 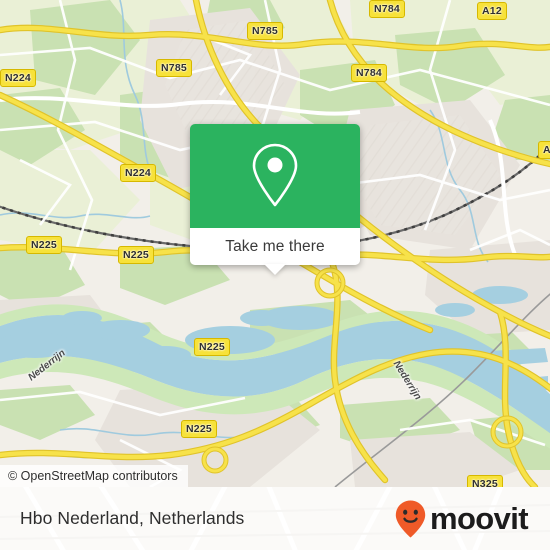 I want to click on location-pin-icon, so click(x=275, y=175).